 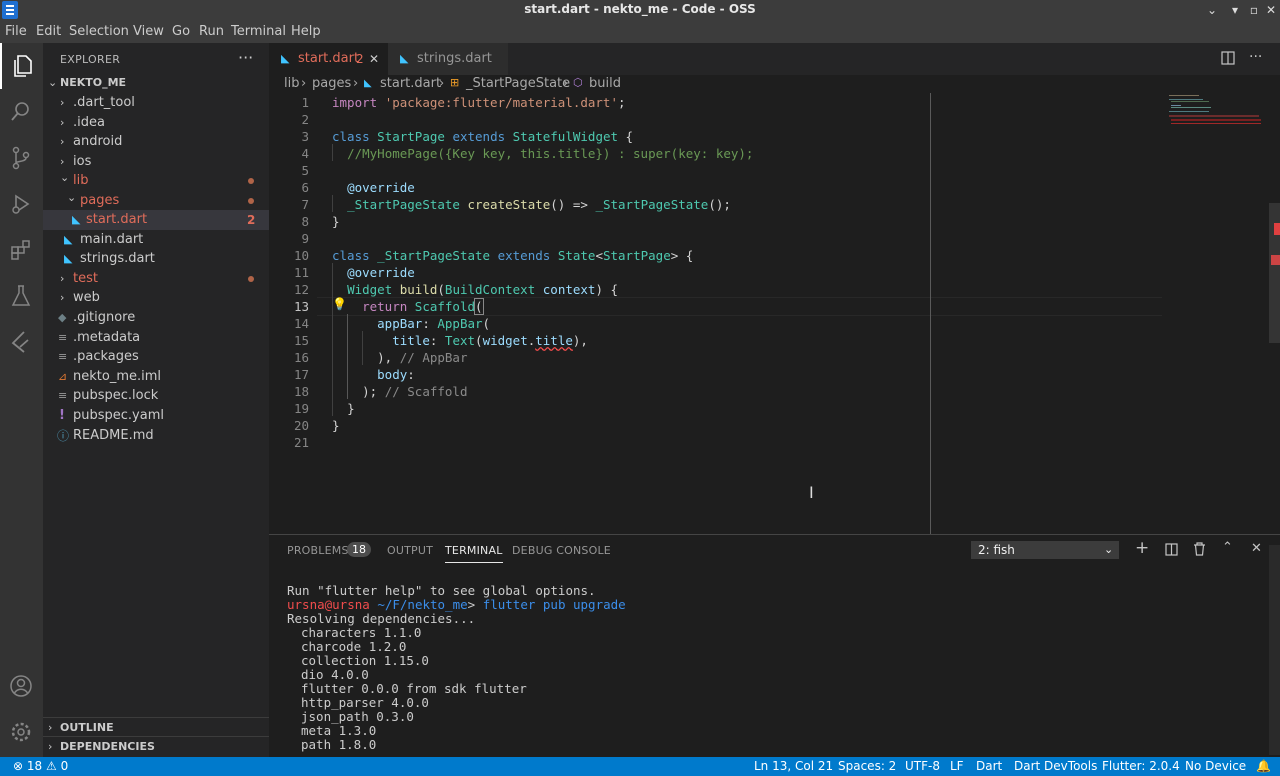 I want to click on tab-terminal: TERMINAL, so click(x=474, y=553).